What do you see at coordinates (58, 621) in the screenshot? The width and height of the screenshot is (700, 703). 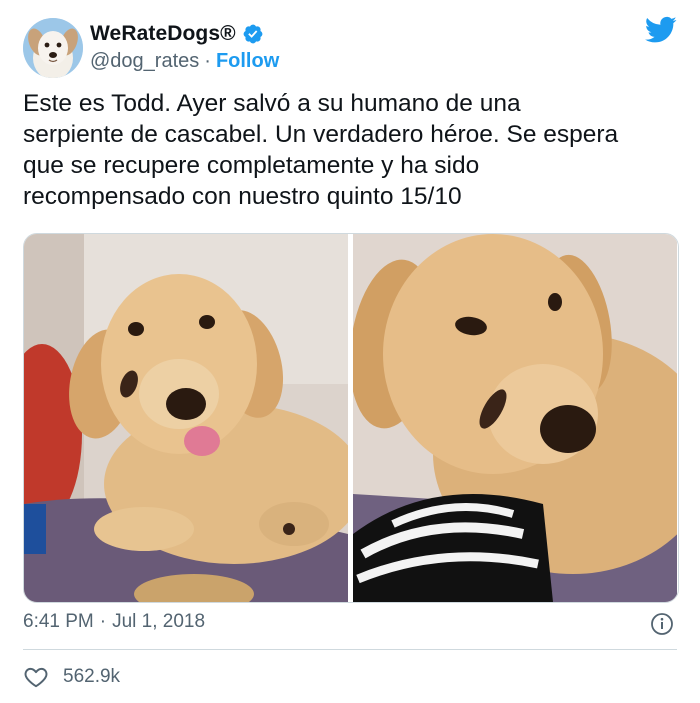 I see `tweet-time: 6:41 PM` at bounding box center [58, 621].